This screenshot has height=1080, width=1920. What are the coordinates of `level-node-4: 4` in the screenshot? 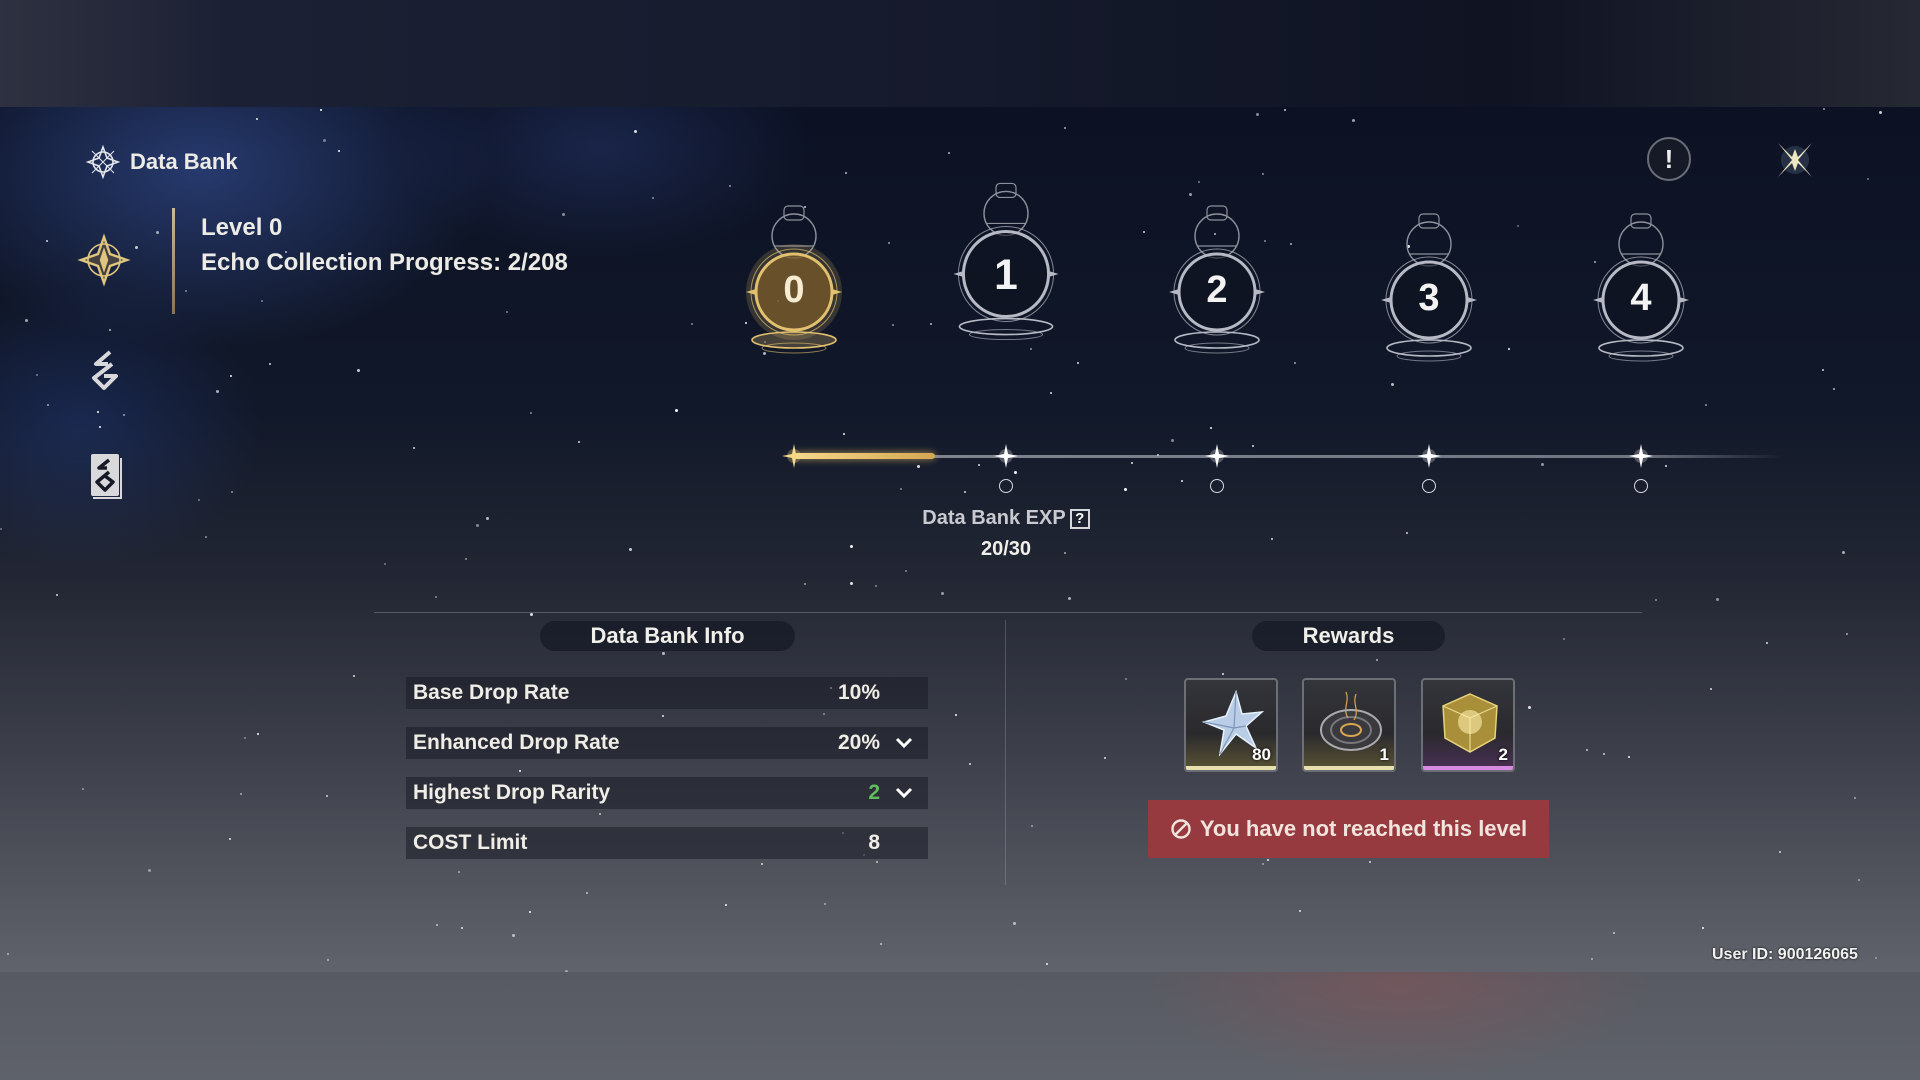 It's located at (1641, 293).